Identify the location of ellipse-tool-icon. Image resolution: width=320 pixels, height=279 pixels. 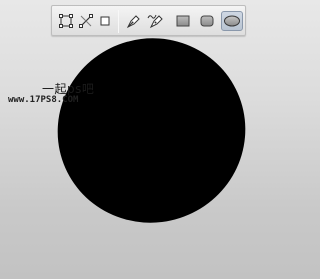
(232, 21).